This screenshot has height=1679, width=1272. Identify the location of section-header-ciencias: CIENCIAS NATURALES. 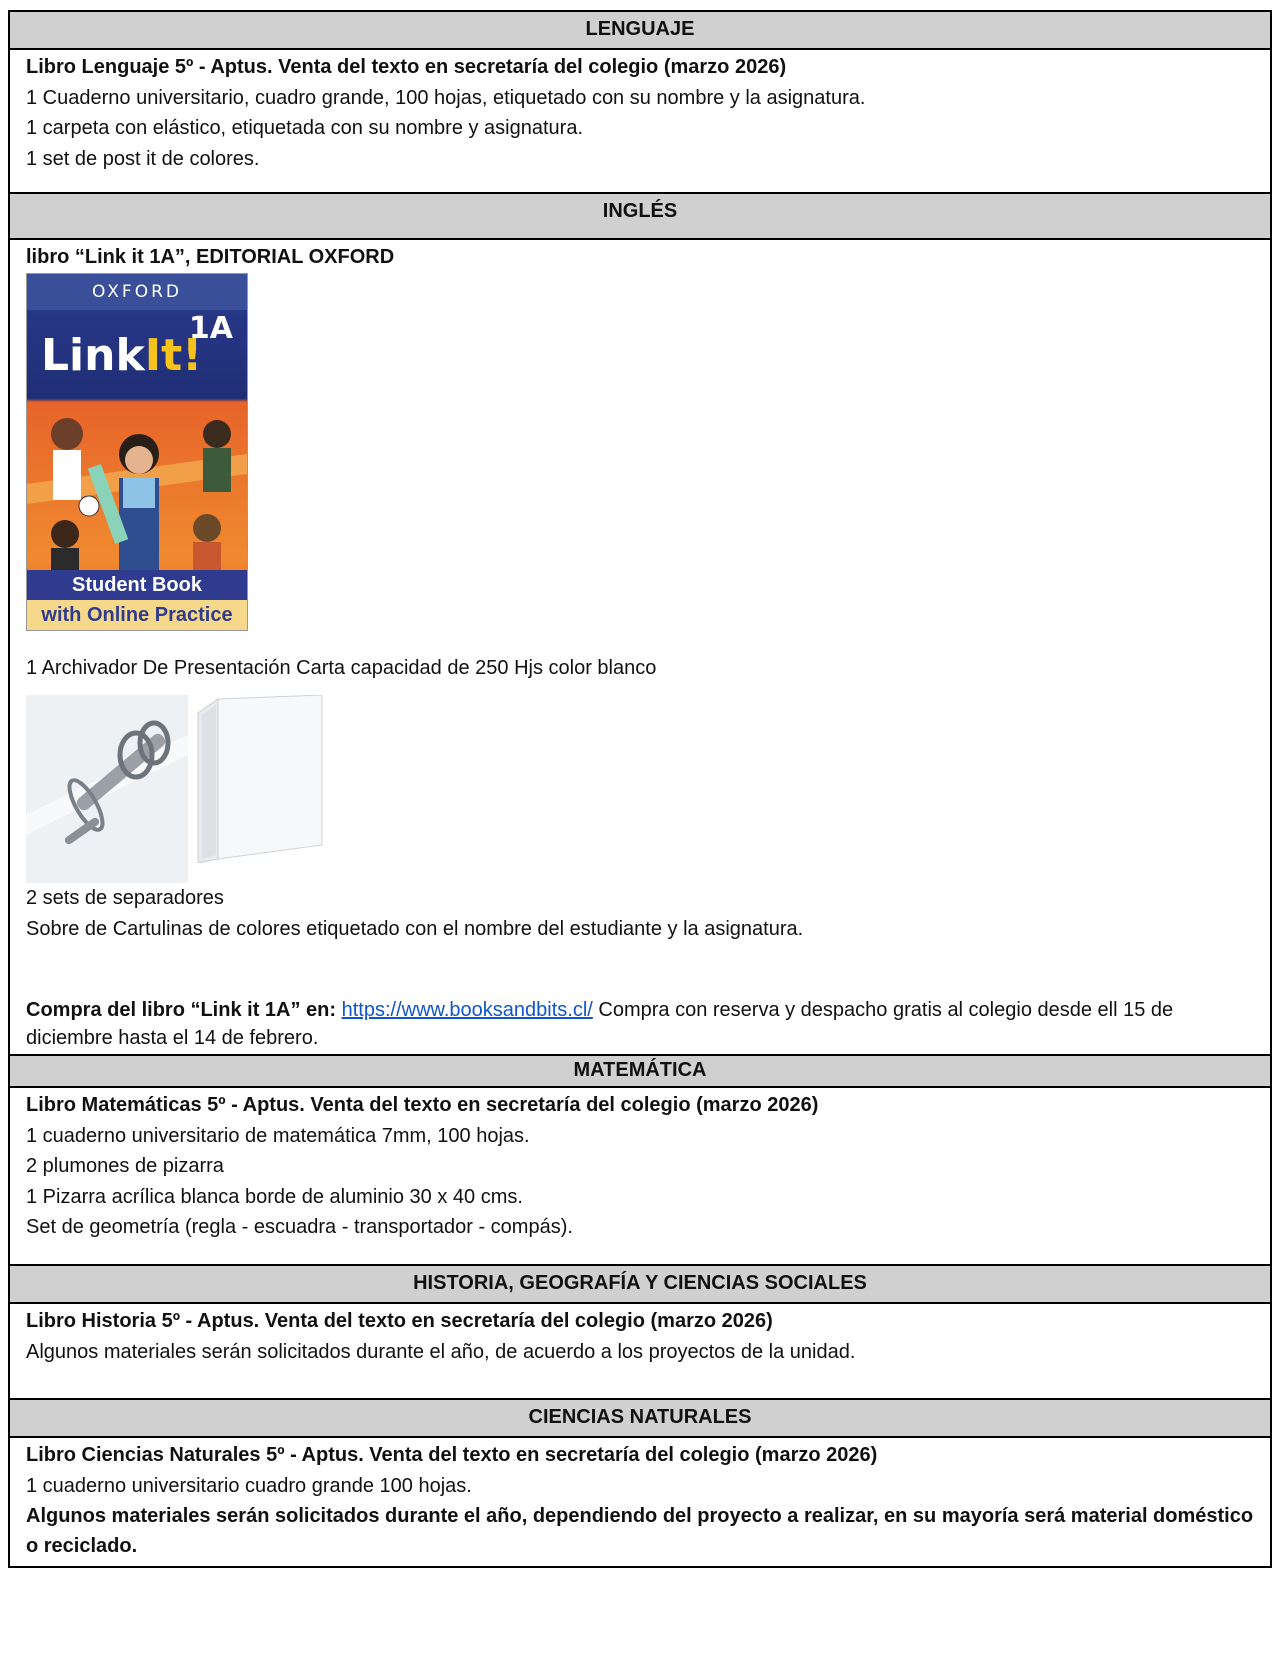
(640, 1418).